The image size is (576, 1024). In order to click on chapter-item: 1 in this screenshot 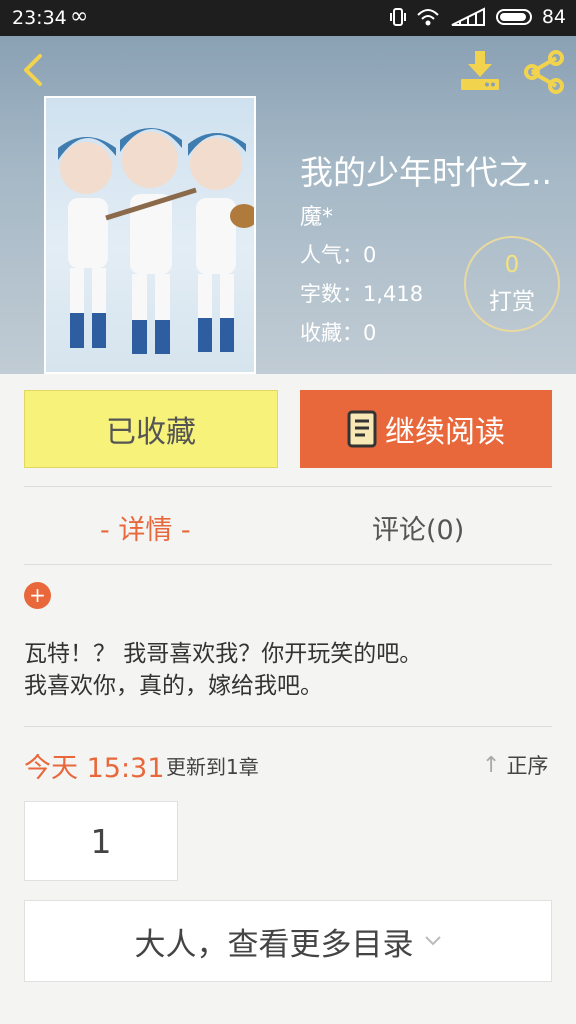, I will do `click(101, 841)`.